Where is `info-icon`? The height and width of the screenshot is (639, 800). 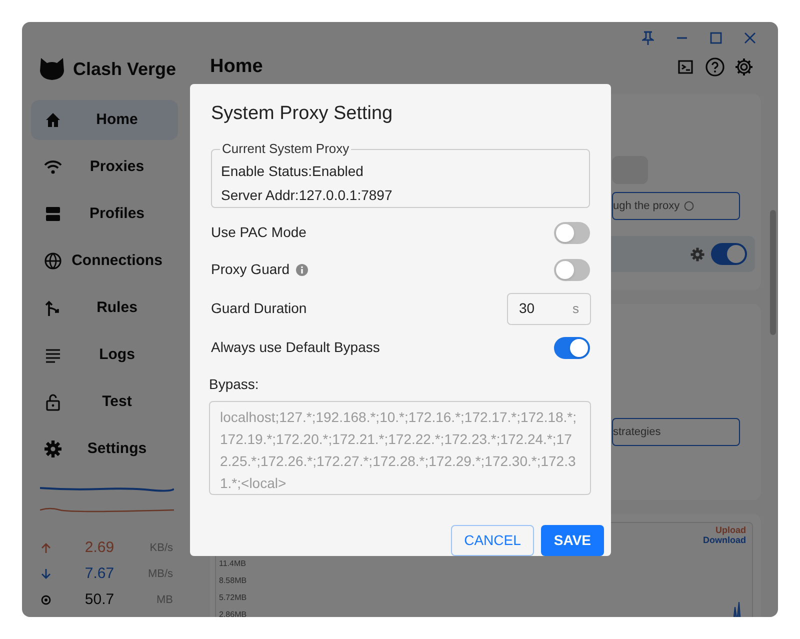
info-icon is located at coordinates (302, 270).